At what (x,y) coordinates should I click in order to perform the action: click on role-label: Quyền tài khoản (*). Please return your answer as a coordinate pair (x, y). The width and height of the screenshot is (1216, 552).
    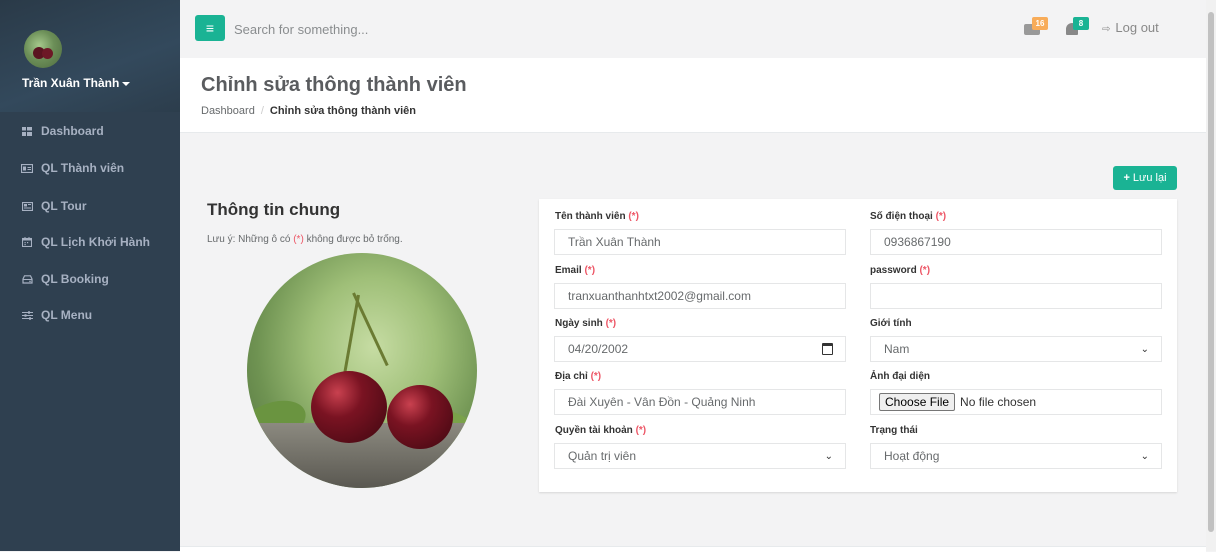
    Looking at the image, I should click on (601, 430).